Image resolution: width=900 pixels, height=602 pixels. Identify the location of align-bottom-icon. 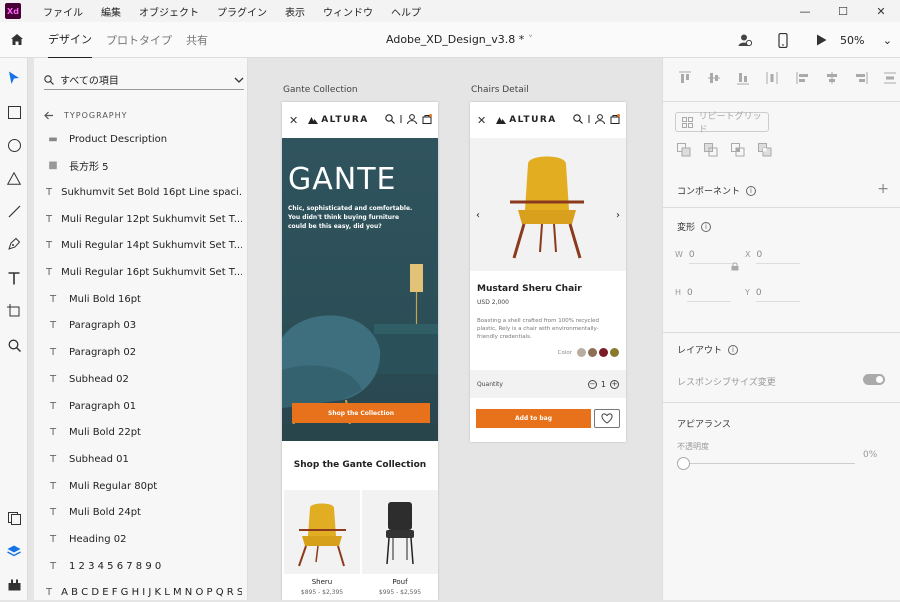
(743, 78).